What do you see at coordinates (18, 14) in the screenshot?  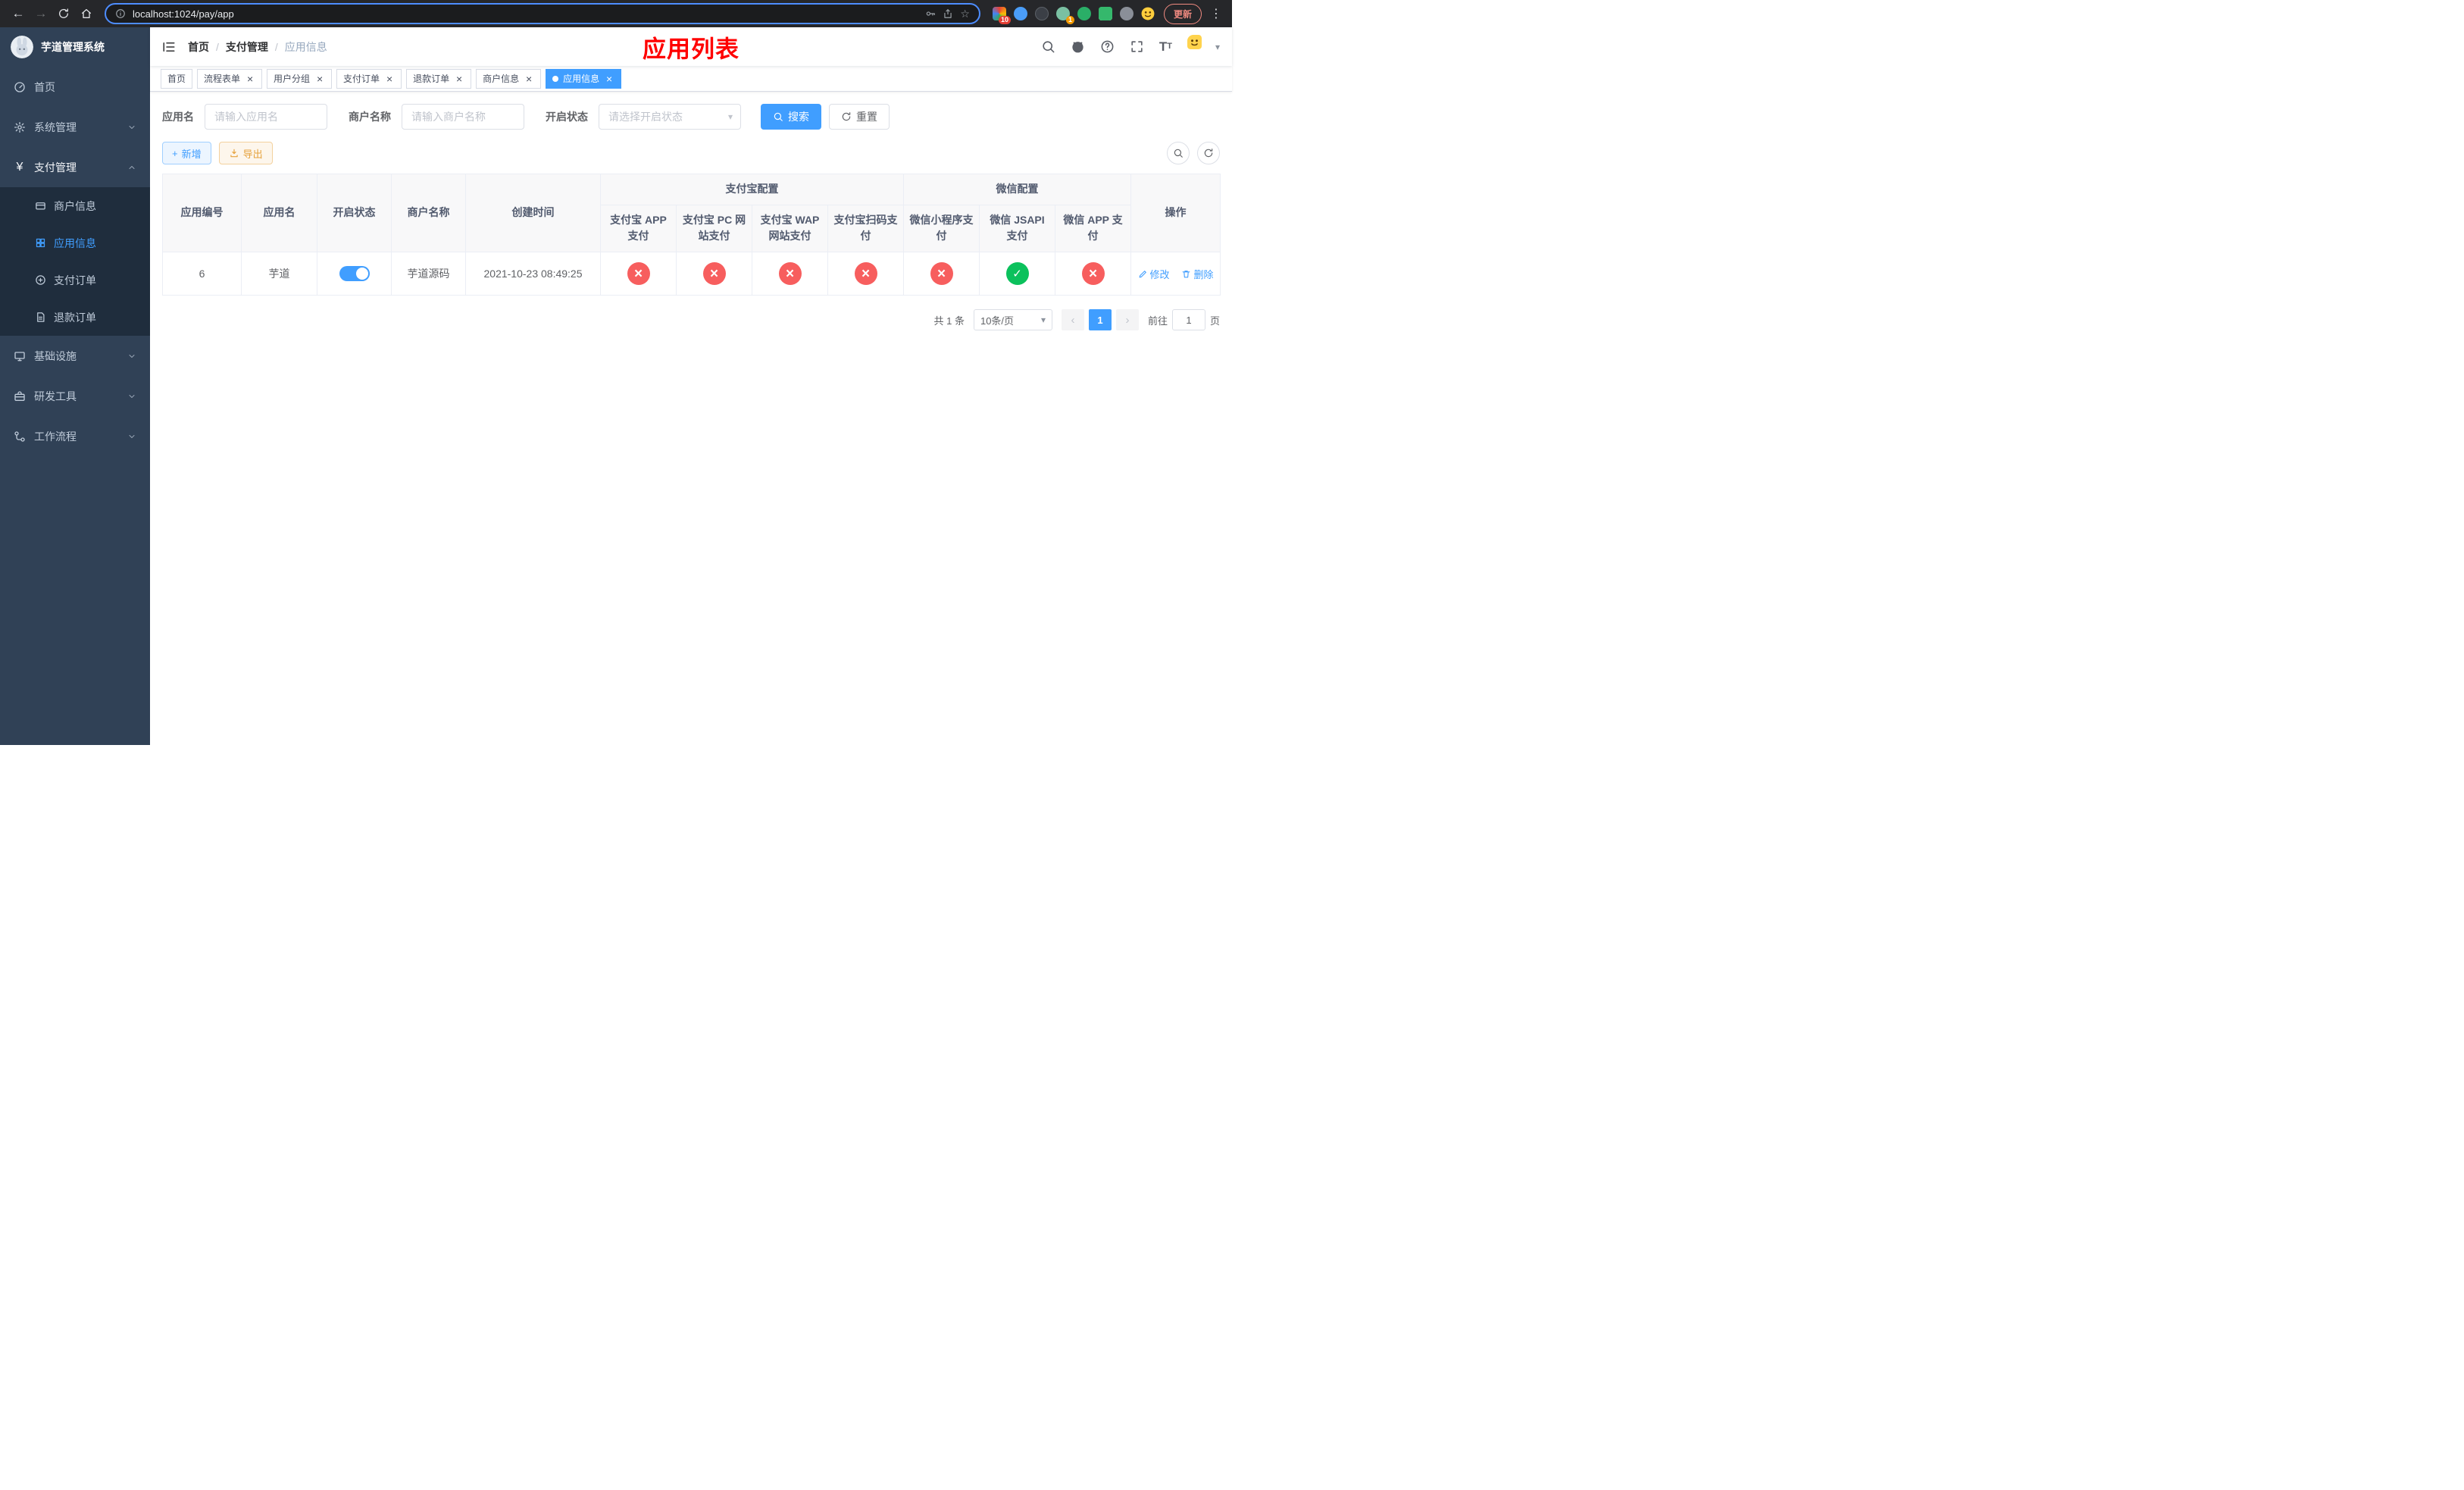 I see `back-icon: ←` at bounding box center [18, 14].